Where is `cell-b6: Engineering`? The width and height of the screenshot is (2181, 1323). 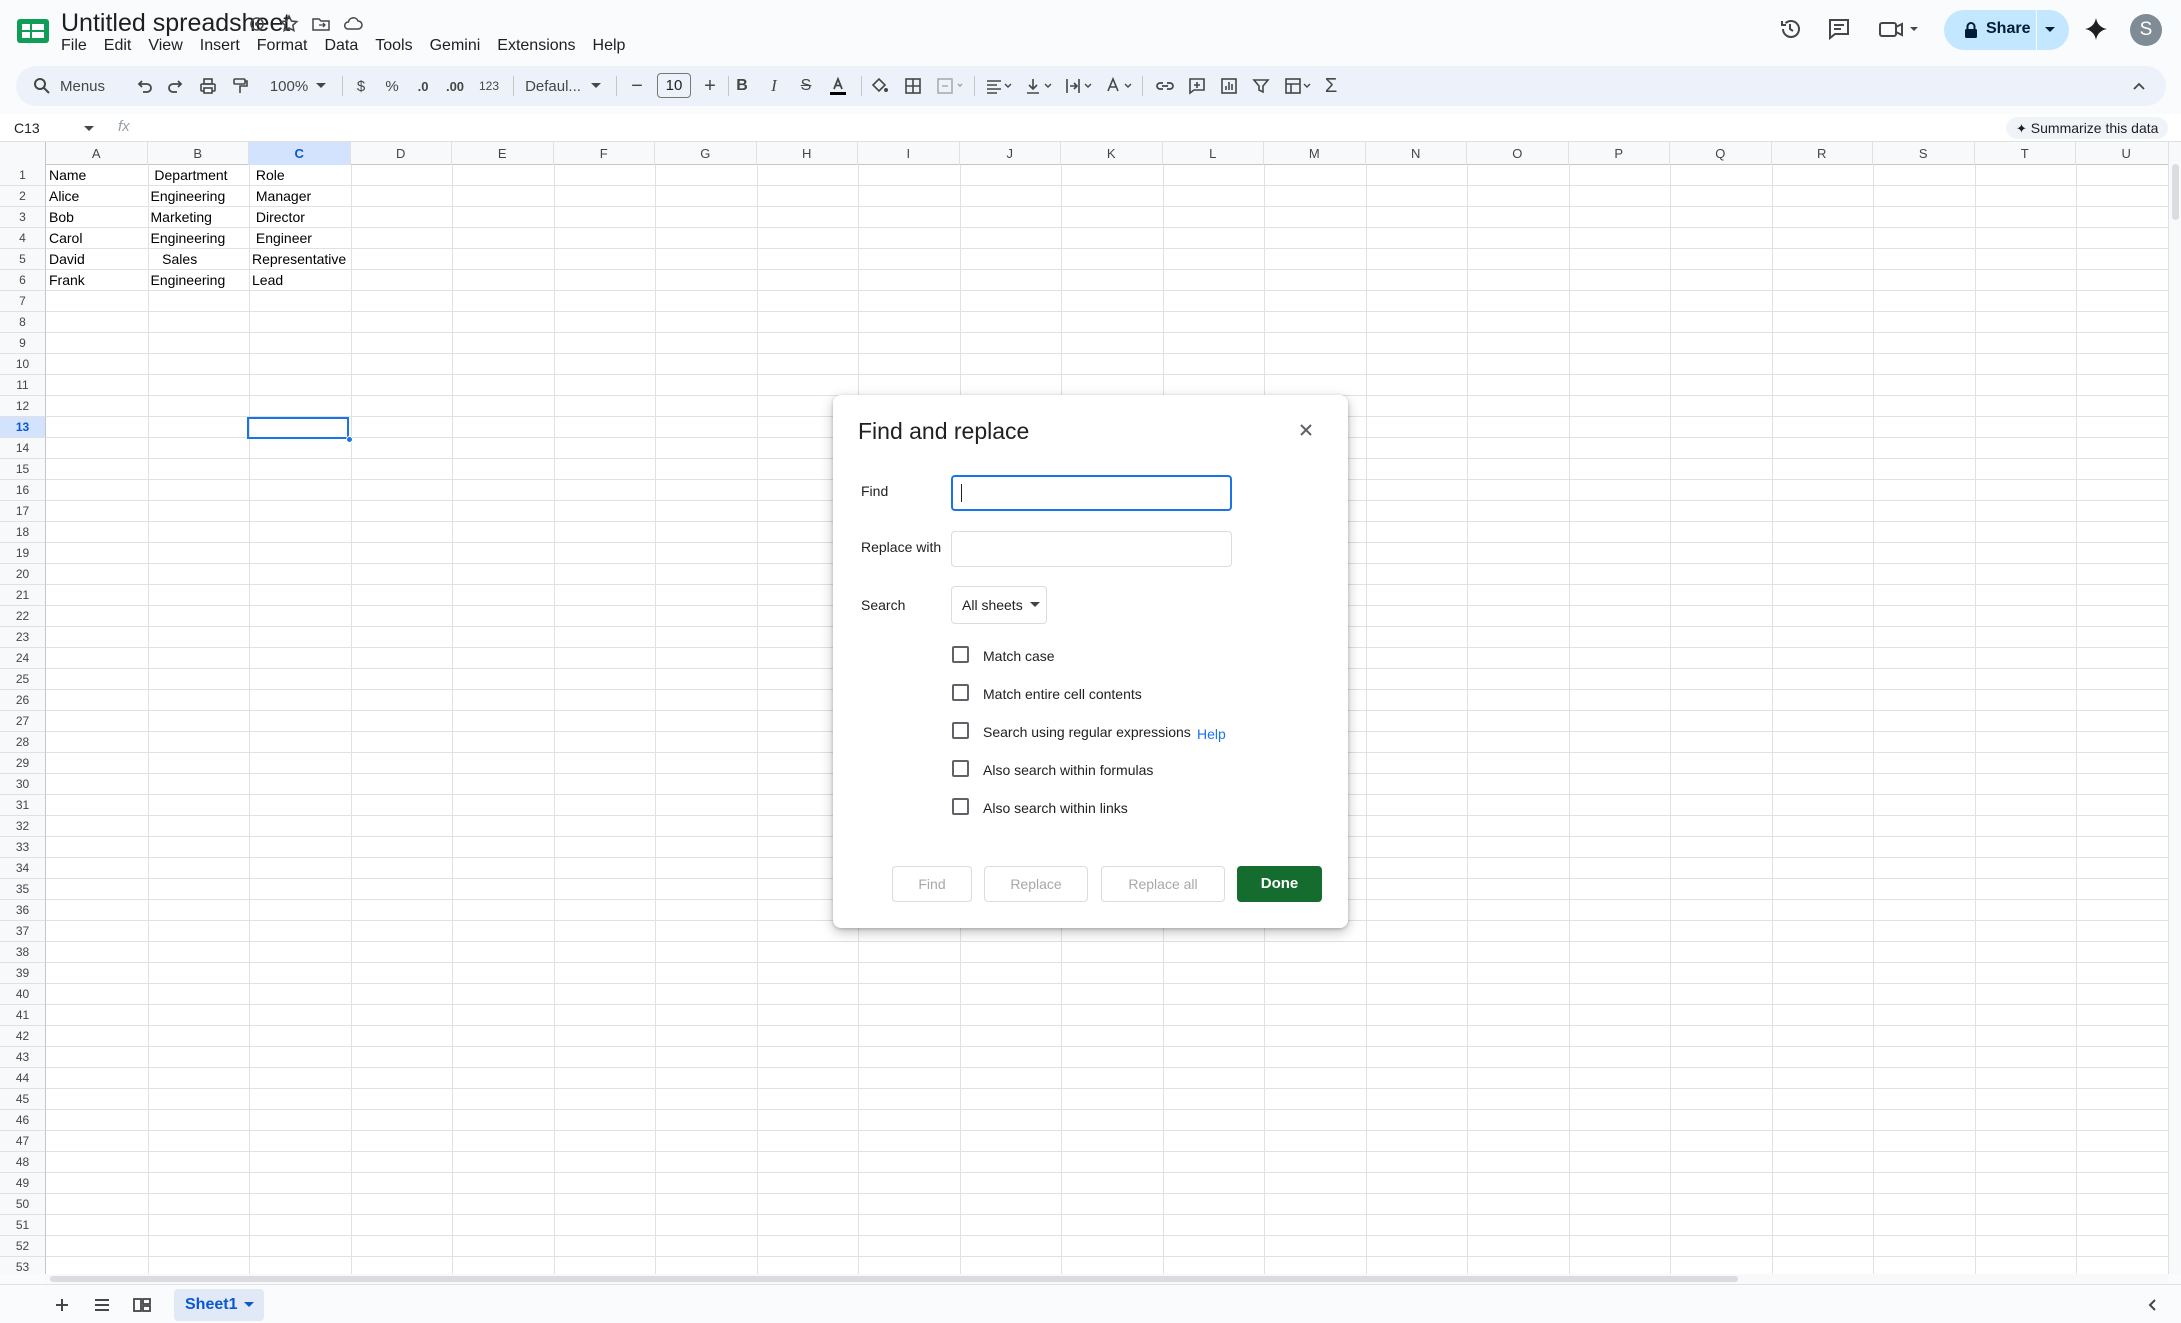
cell-b6: Engineering is located at coordinates (188, 280).